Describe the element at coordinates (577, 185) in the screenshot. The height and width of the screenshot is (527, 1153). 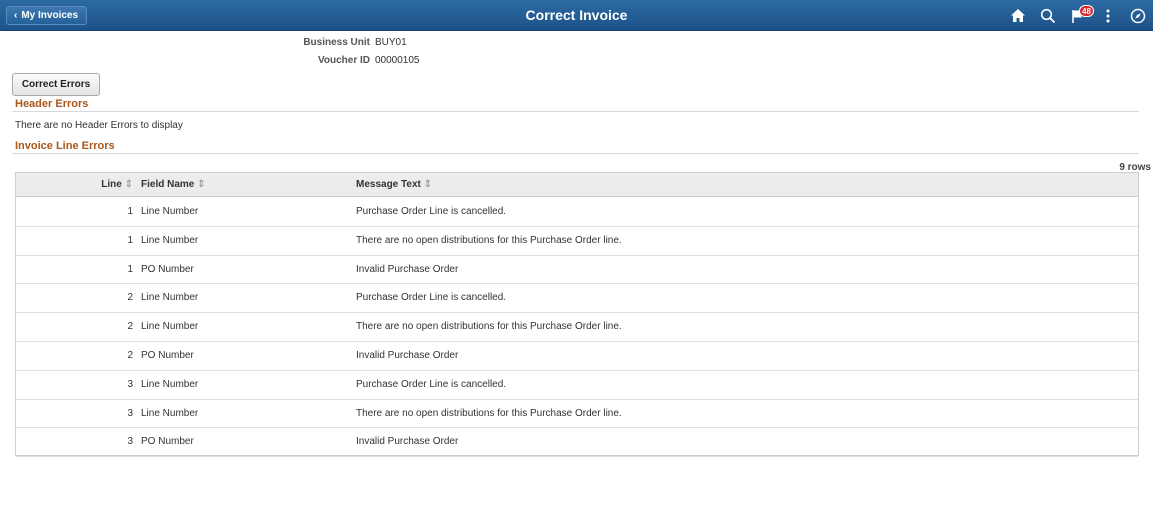
I see `grid-header: Line ⇕ Field Name ⇕ Message Text ⇕` at that location.